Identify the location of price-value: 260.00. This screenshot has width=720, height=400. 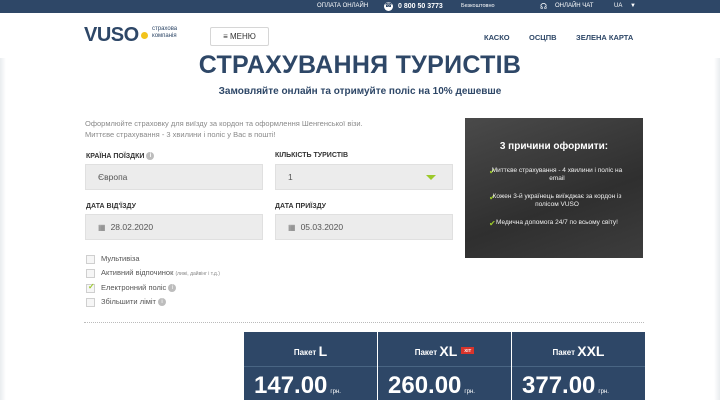
(425, 385).